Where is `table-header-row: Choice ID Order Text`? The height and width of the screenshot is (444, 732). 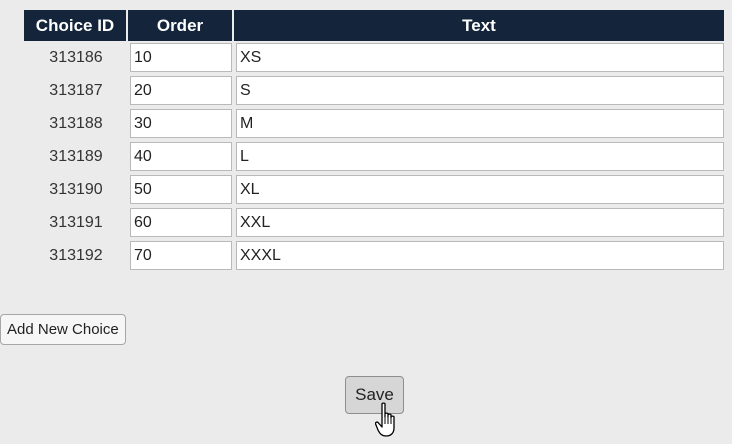
table-header-row: Choice ID Order Text is located at coordinates (374, 25).